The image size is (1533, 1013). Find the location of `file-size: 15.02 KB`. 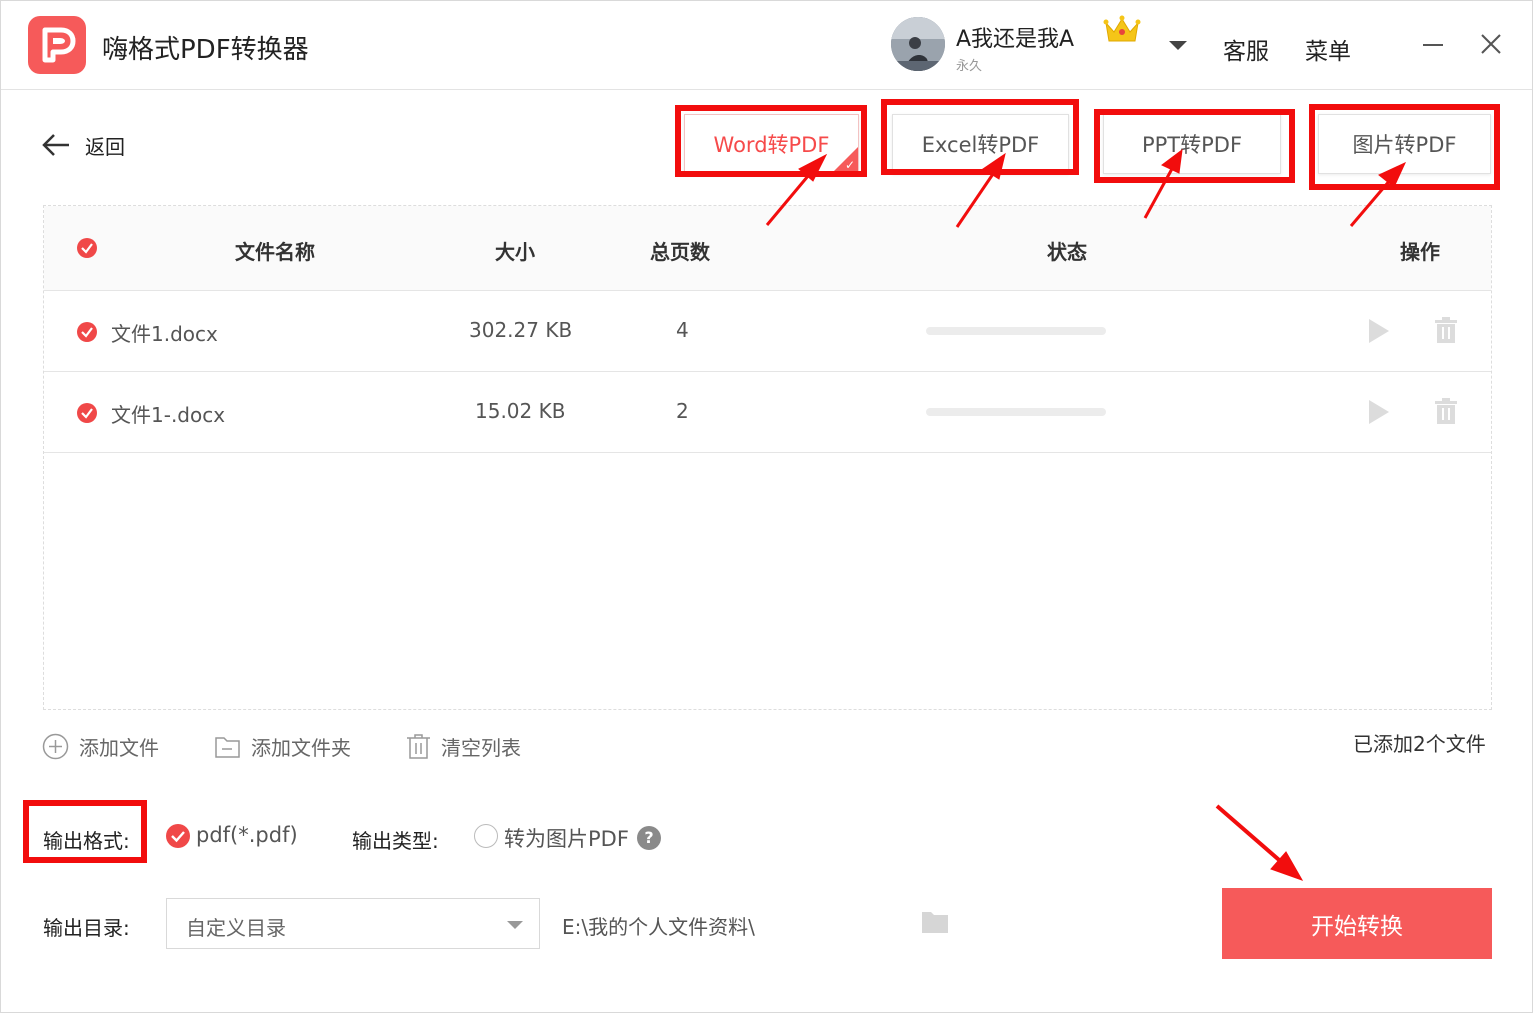

file-size: 15.02 KB is located at coordinates (520, 411).